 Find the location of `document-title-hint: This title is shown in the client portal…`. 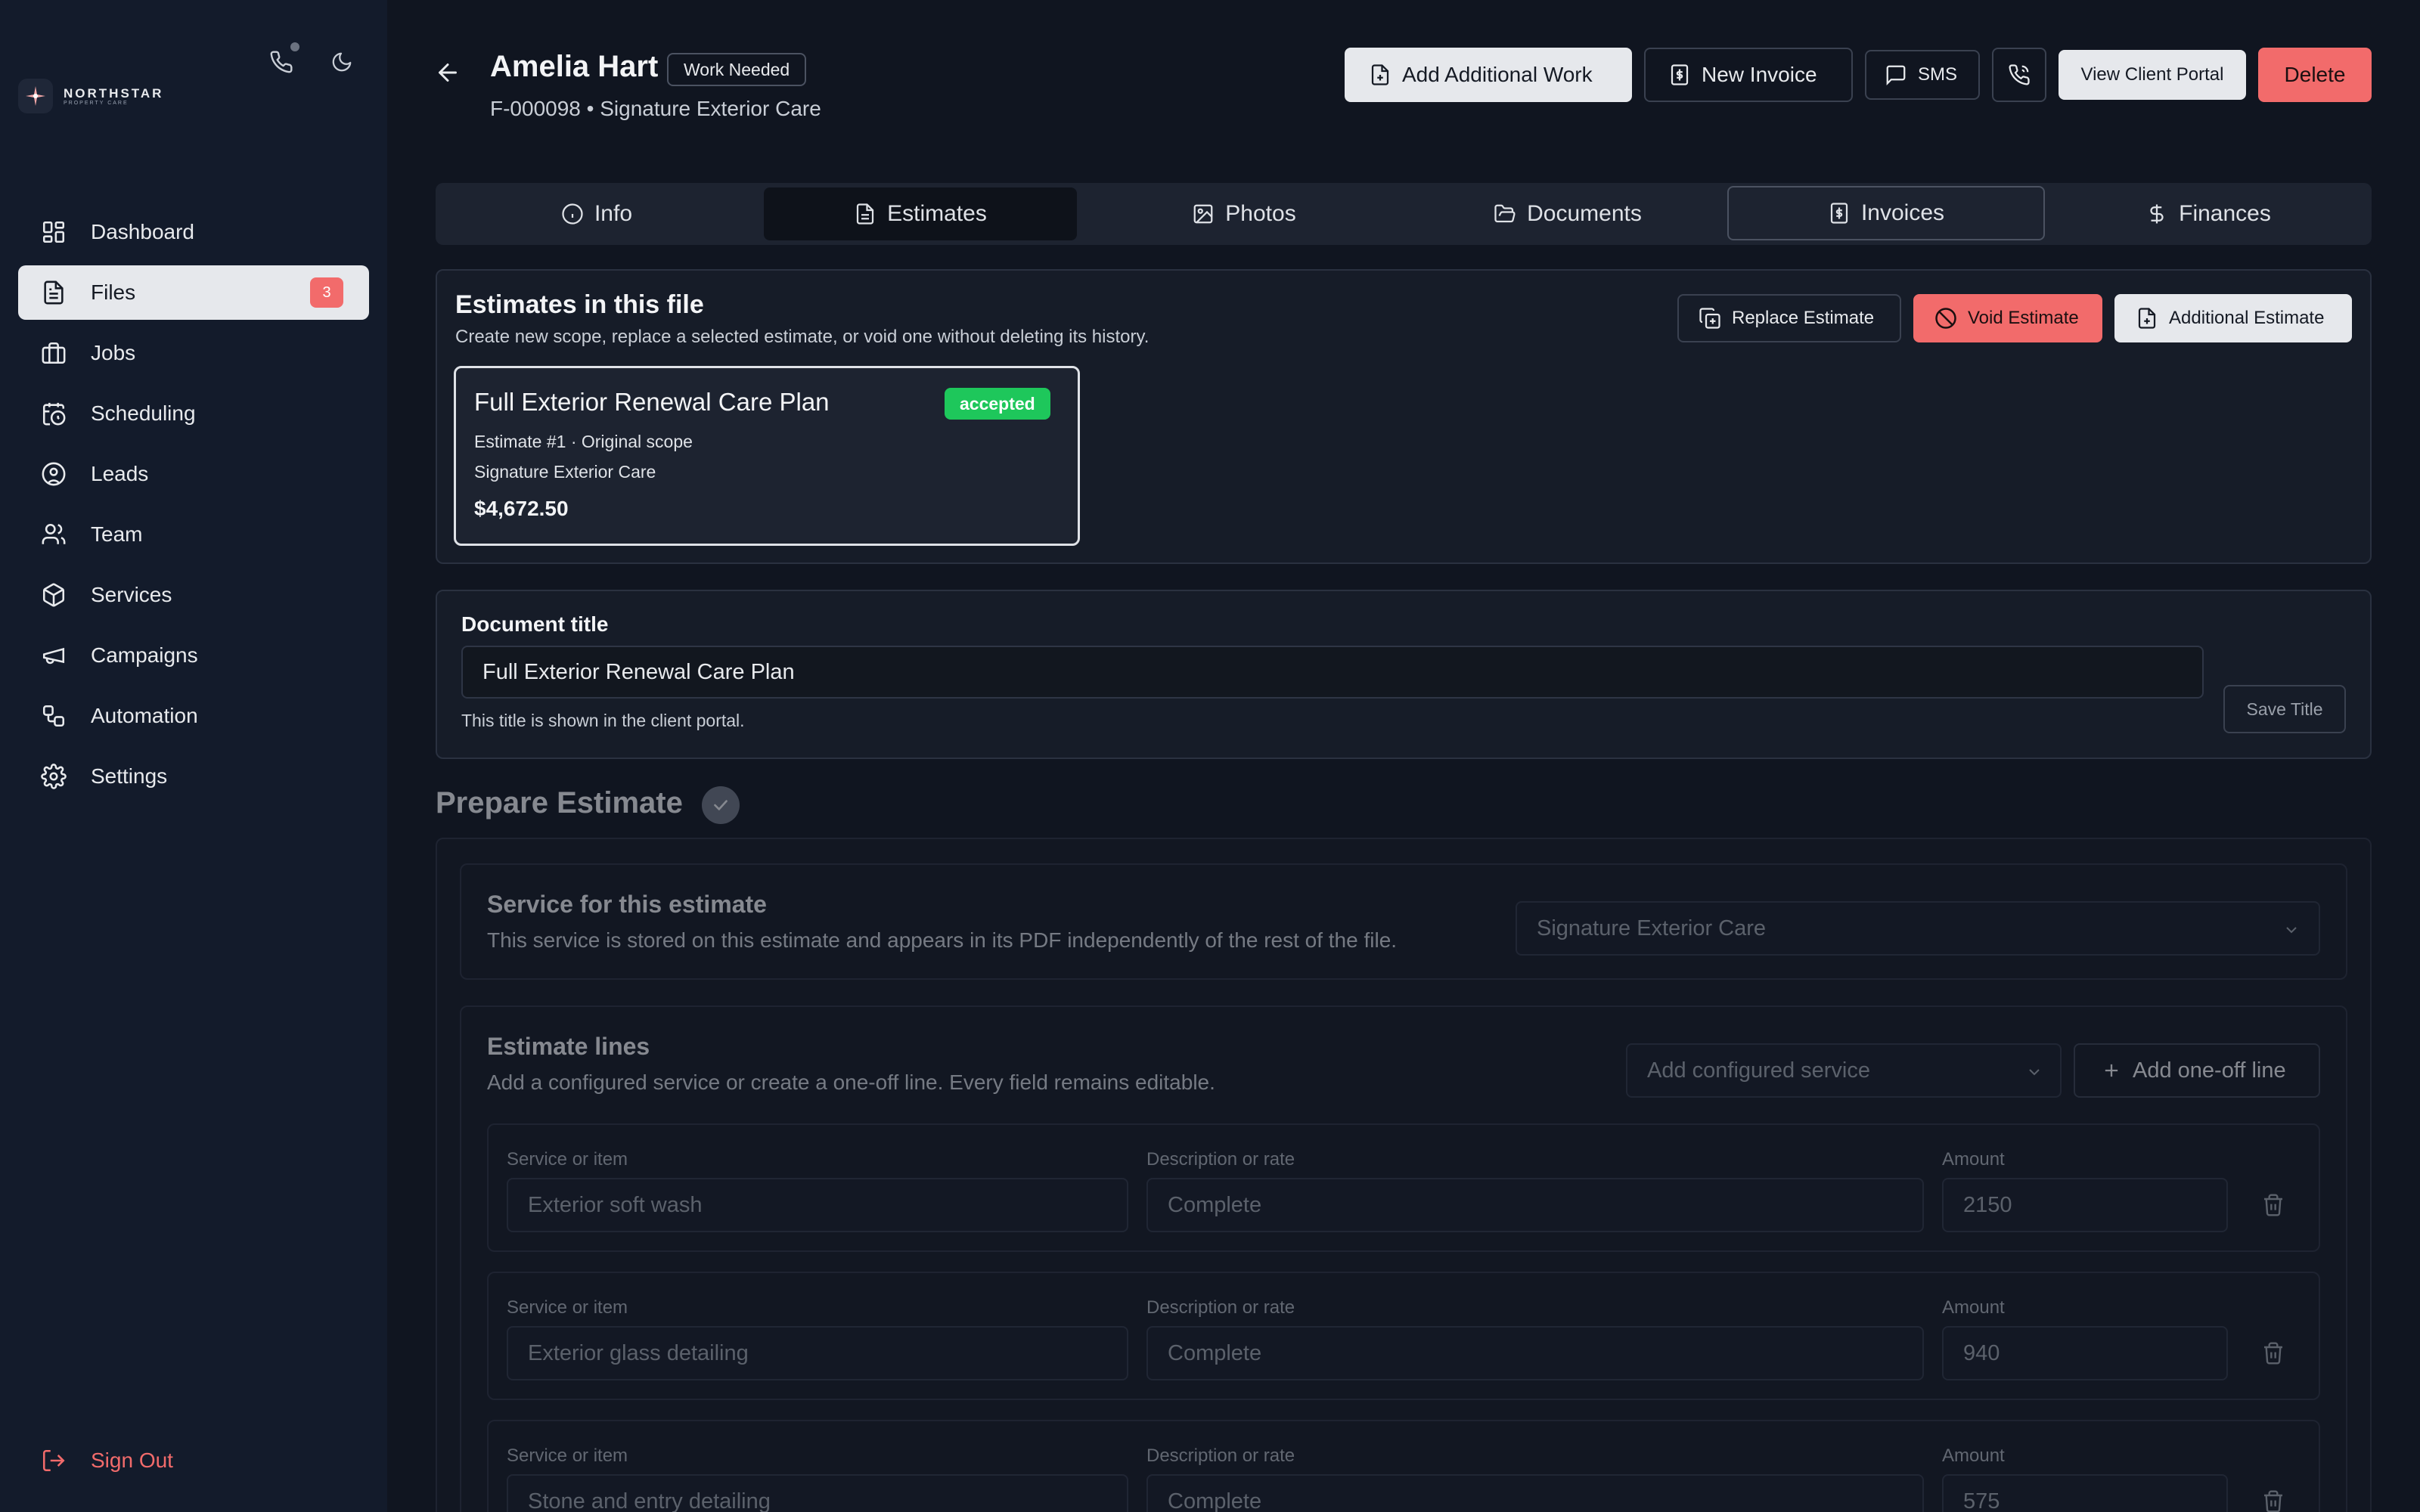

document-title-hint: This title is shown in the client portal… is located at coordinates (603, 720).